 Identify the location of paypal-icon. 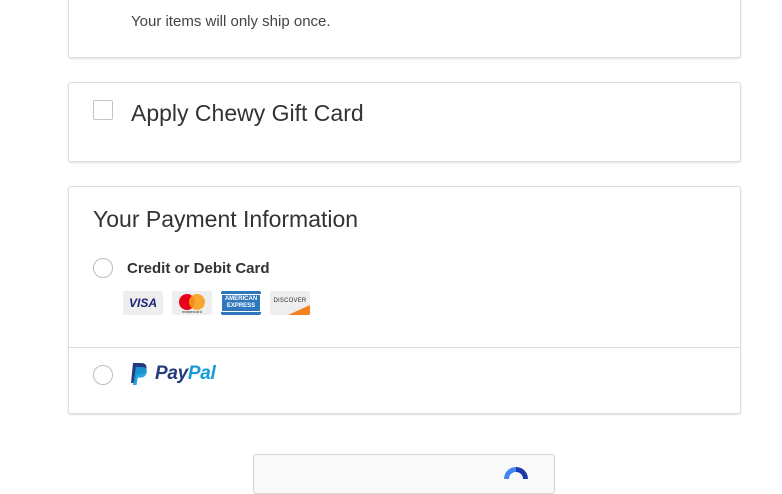
(139, 374).